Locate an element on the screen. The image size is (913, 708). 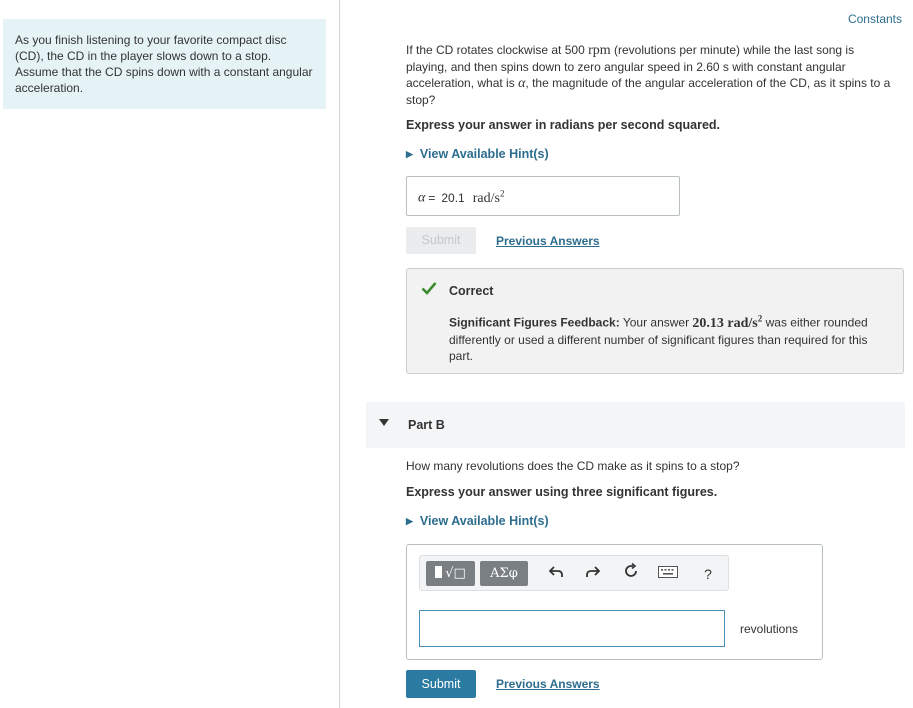
part-a-previous-answers-link: Previous Answers is located at coordinates (548, 241).